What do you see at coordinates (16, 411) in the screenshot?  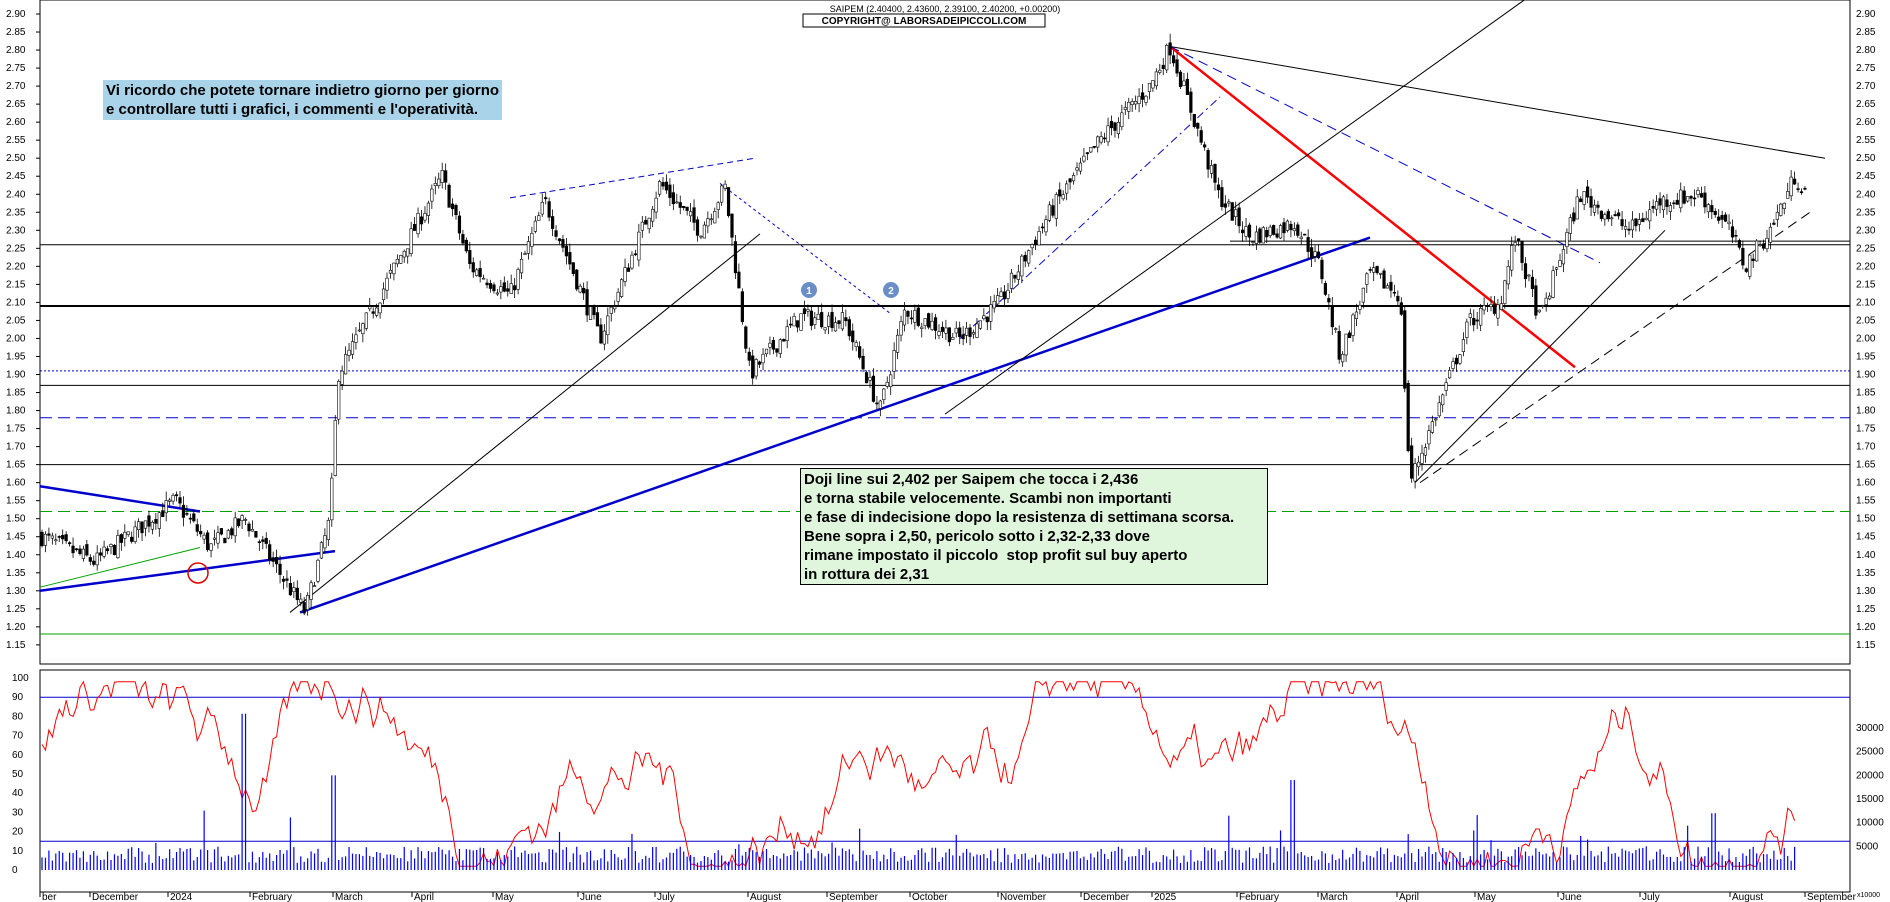 I see `y-tick-left: 1.80` at bounding box center [16, 411].